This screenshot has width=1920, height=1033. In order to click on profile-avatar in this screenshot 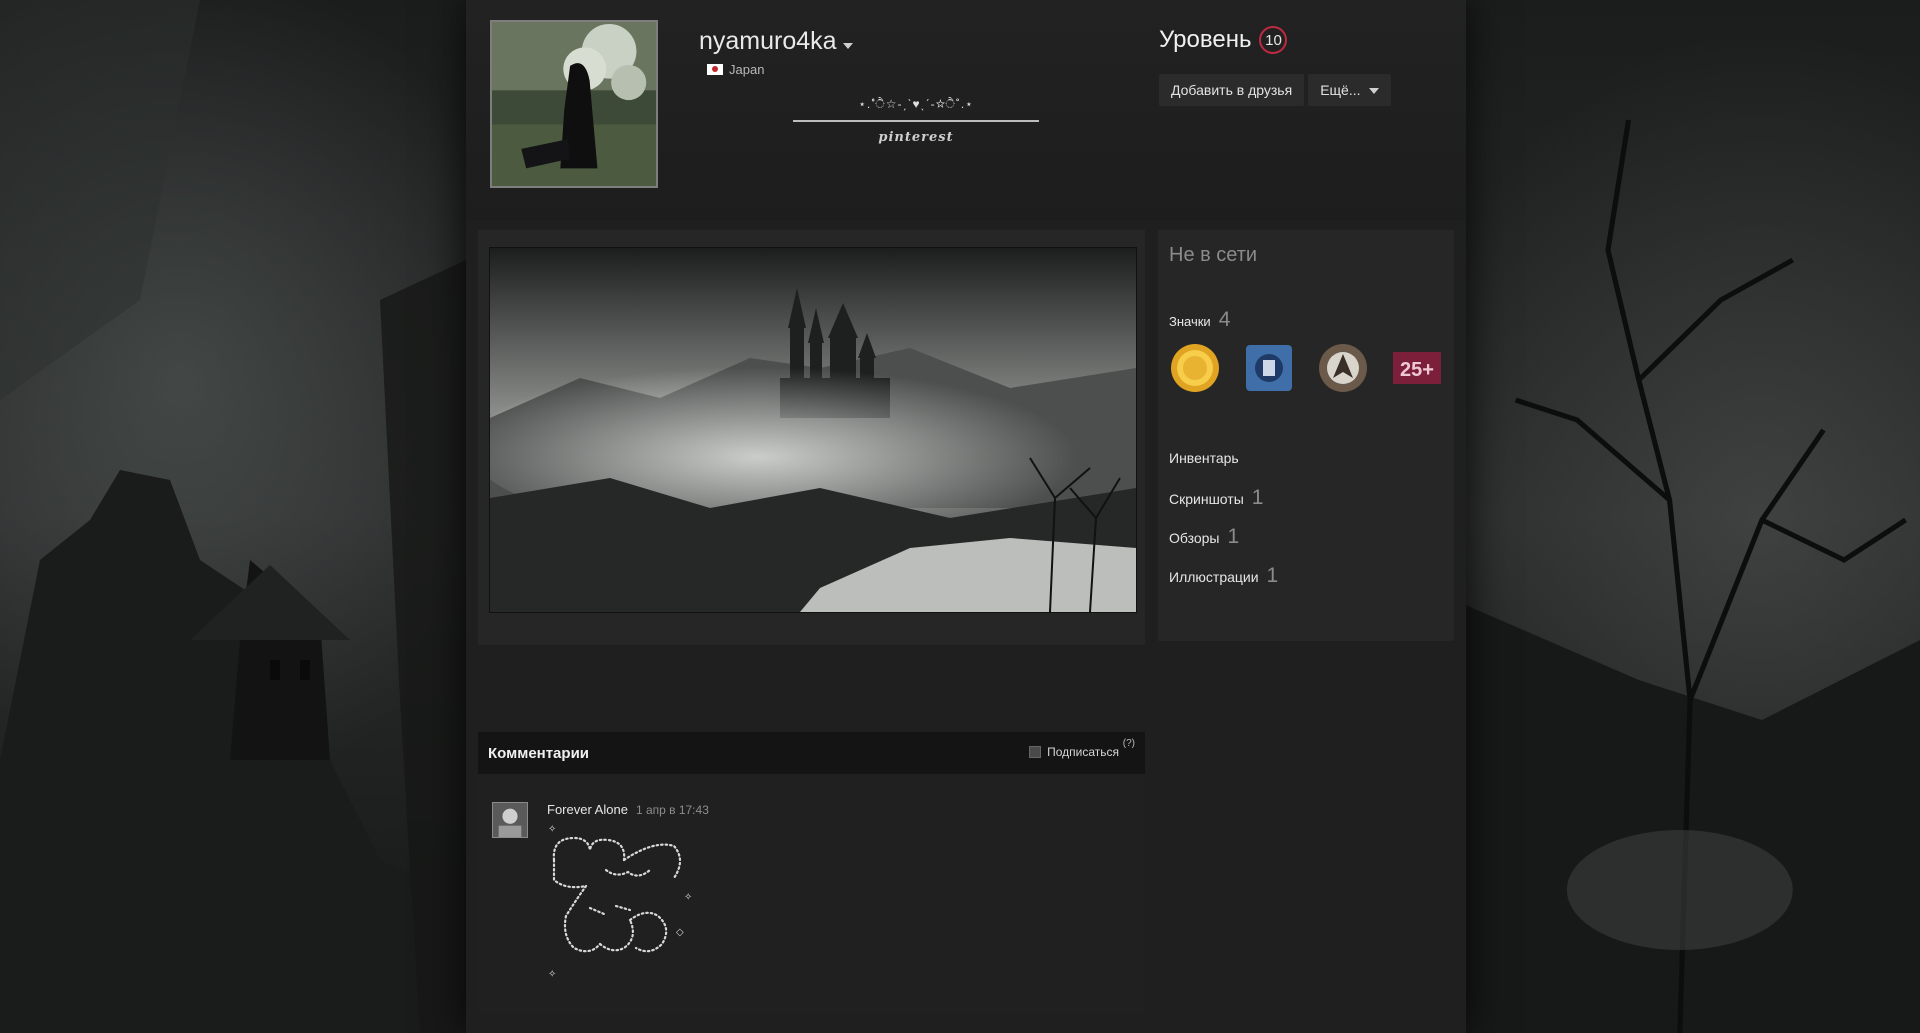, I will do `click(574, 104)`.